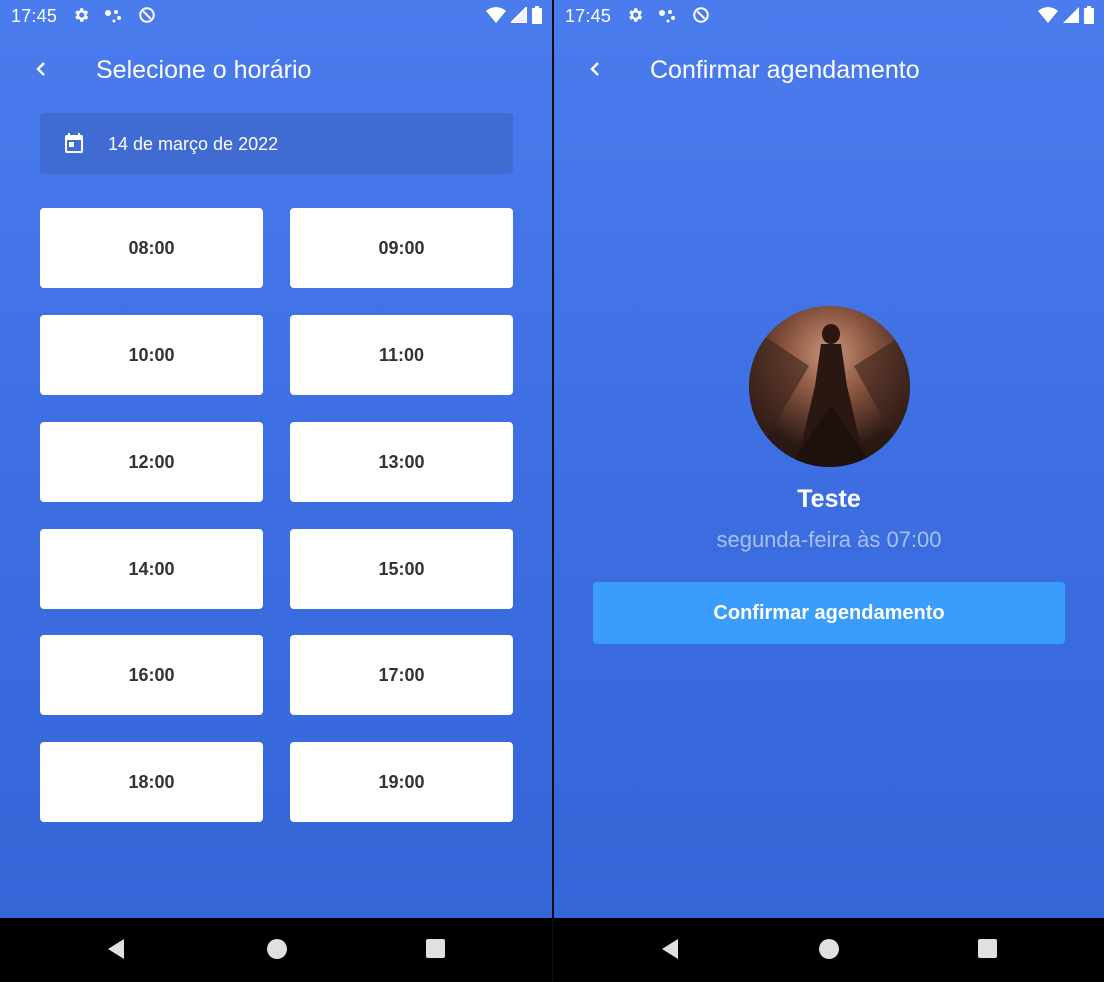 This screenshot has width=1104, height=982. I want to click on header: Confirmar agendamento, so click(829, 70).